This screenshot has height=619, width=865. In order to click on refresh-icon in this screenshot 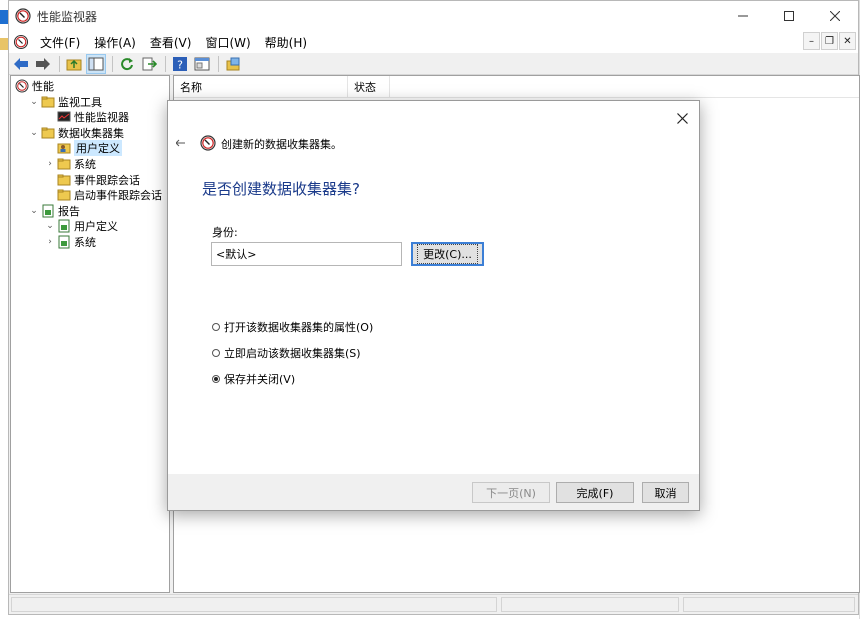, I will do `click(127, 63)`.